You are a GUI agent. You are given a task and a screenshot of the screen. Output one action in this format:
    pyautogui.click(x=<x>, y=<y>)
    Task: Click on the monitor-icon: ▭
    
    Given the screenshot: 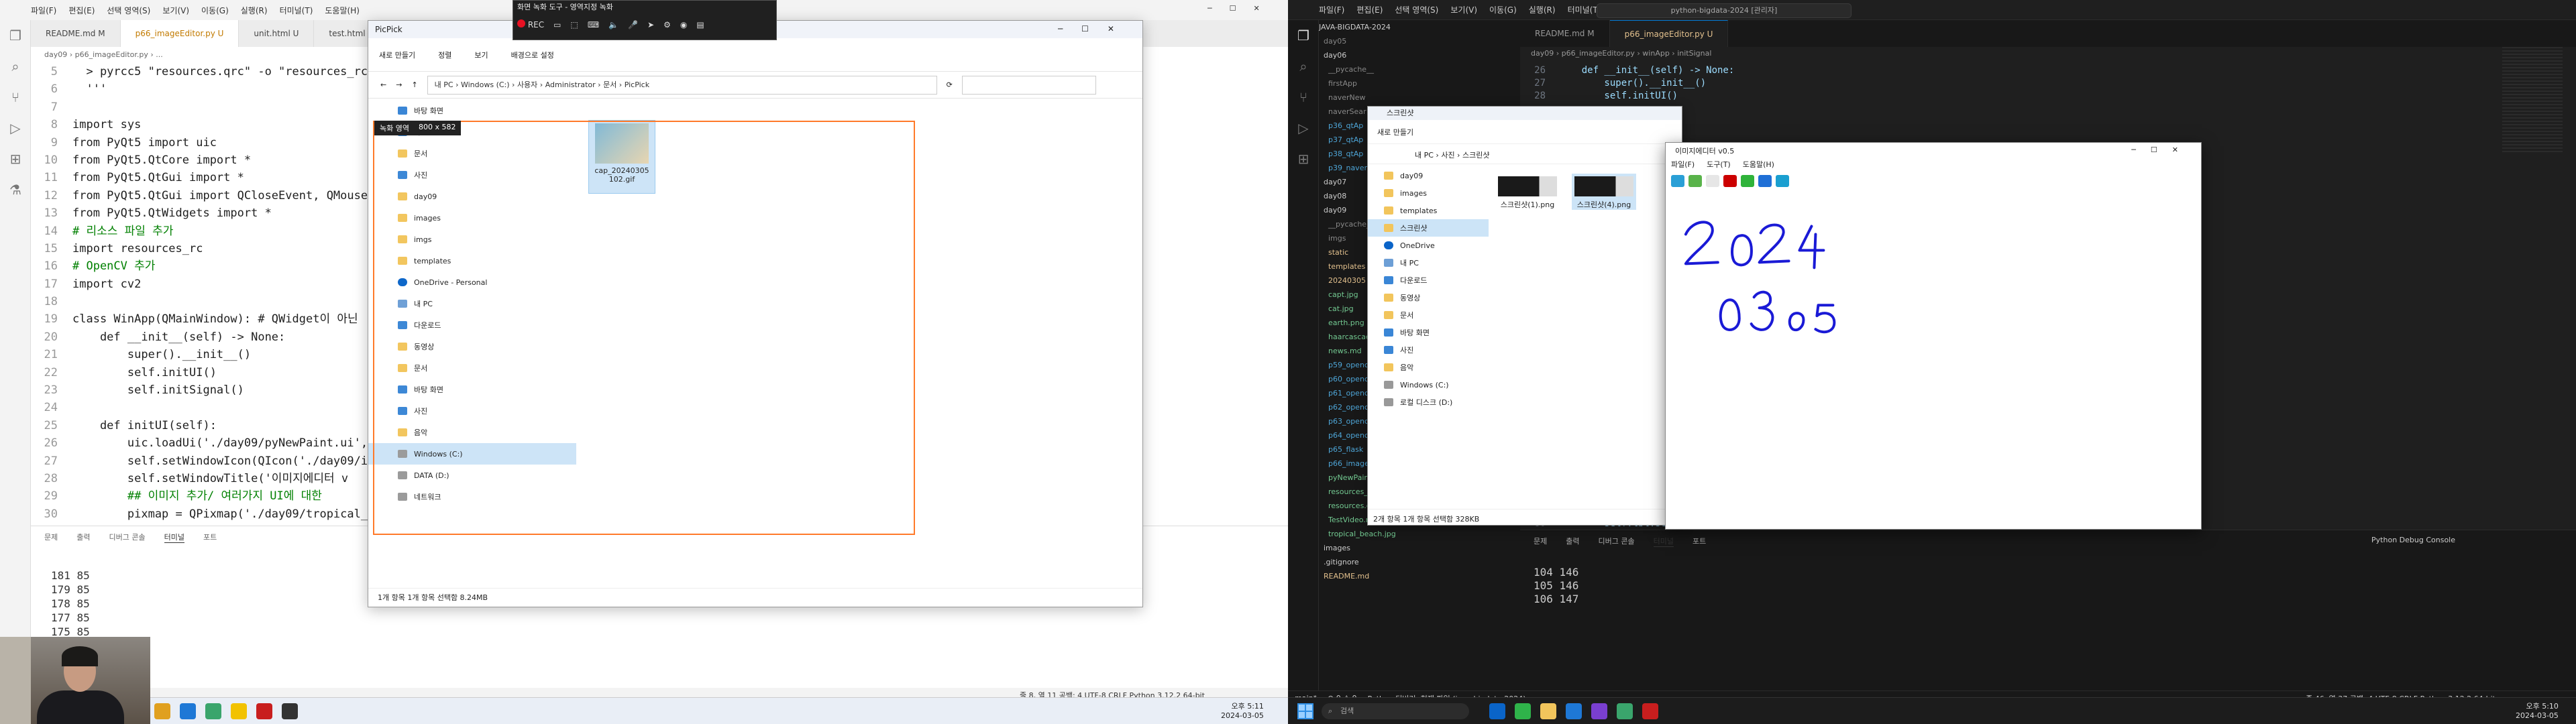 What is the action you would take?
    pyautogui.click(x=557, y=24)
    